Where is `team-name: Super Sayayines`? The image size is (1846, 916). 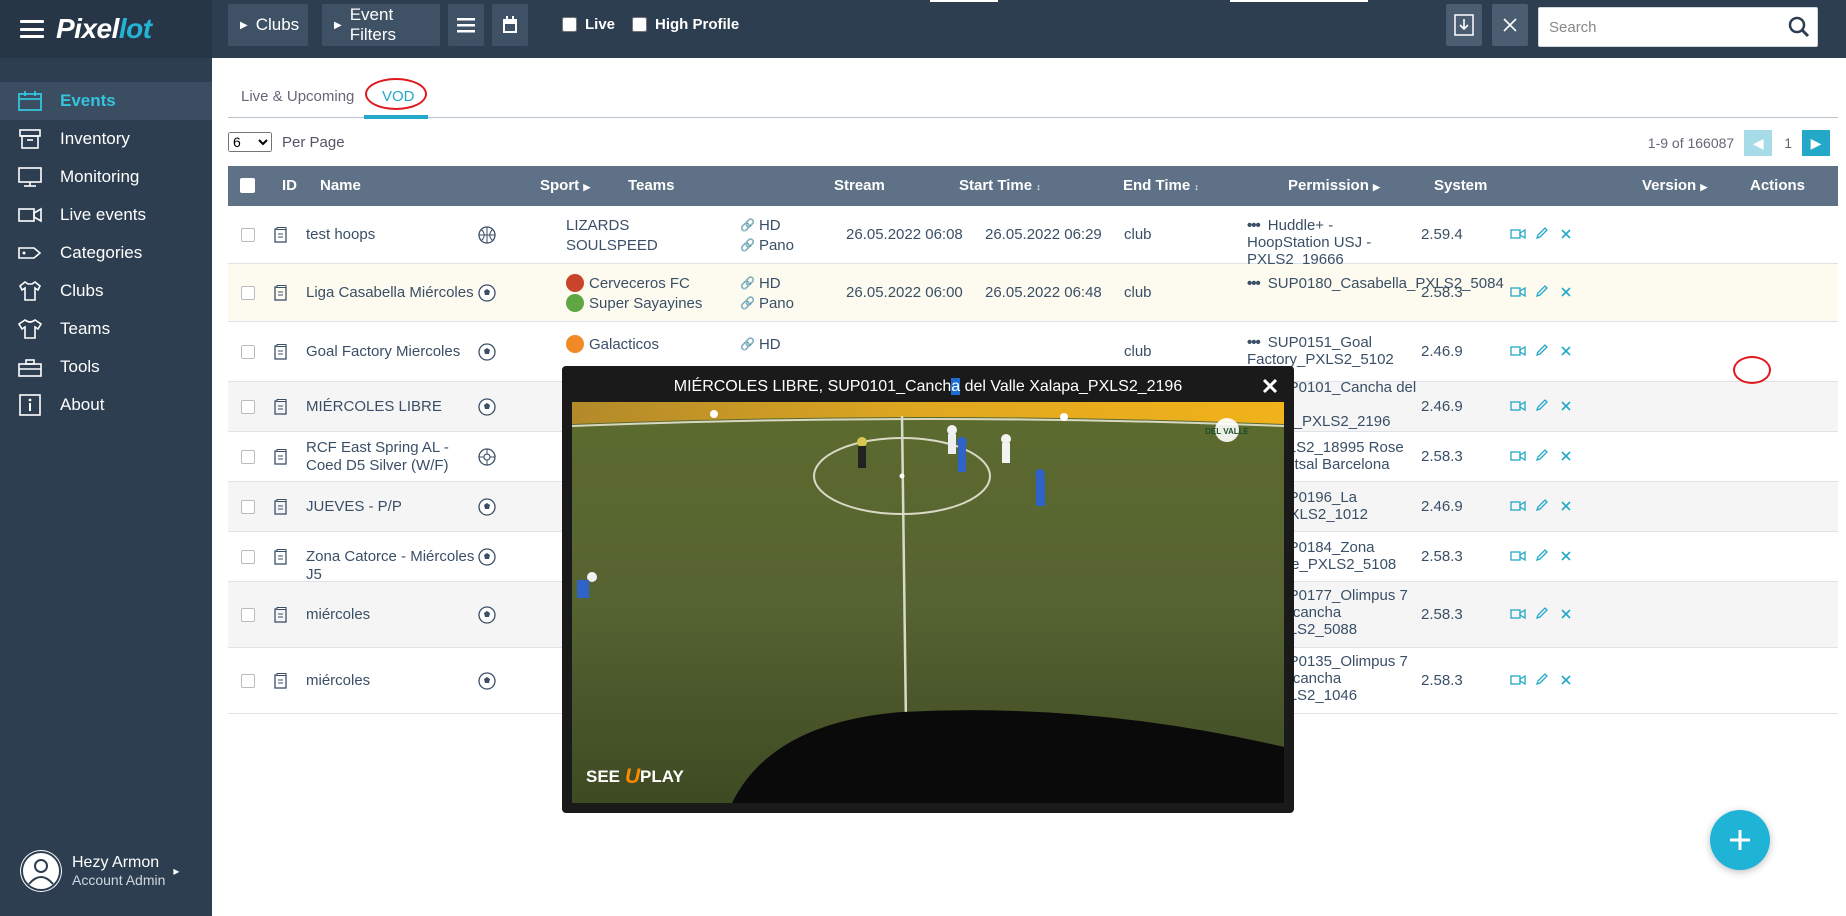
team-name: Super Sayayines is located at coordinates (645, 303).